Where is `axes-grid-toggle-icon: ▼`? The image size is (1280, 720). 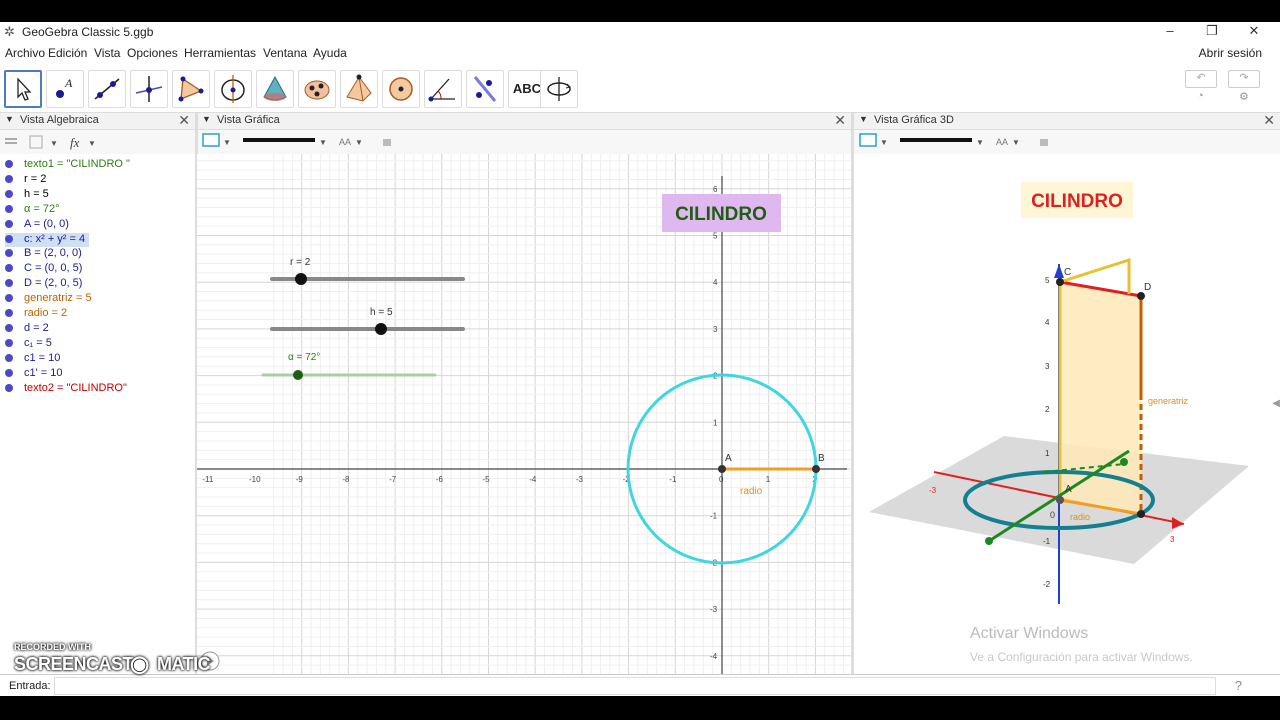 axes-grid-toggle-icon: ▼ is located at coordinates (216, 140).